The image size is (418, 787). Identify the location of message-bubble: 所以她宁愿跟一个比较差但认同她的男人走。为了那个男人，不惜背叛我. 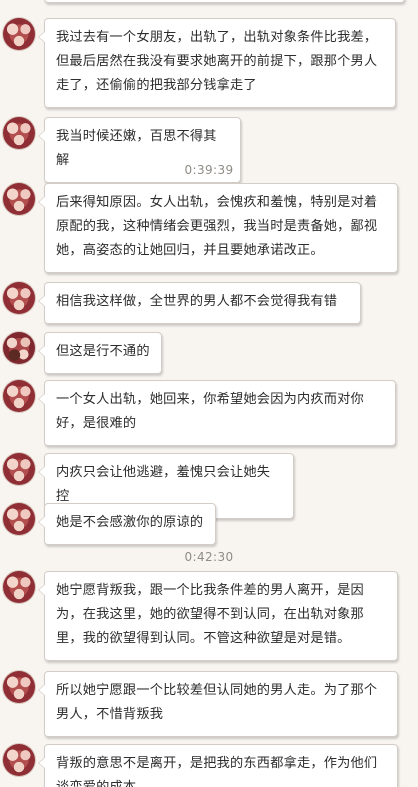
(218, 704).